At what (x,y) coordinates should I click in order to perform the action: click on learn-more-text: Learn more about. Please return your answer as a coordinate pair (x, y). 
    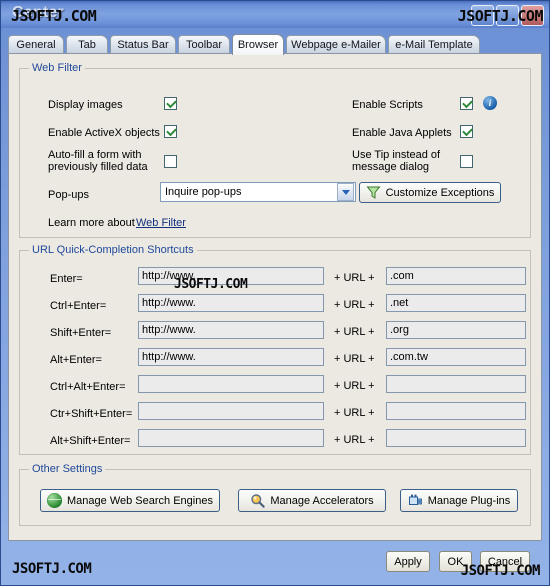
    Looking at the image, I should click on (91, 223).